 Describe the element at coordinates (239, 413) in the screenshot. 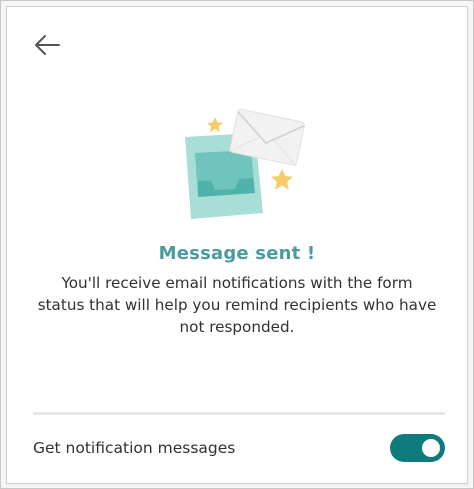

I see `divider` at that location.